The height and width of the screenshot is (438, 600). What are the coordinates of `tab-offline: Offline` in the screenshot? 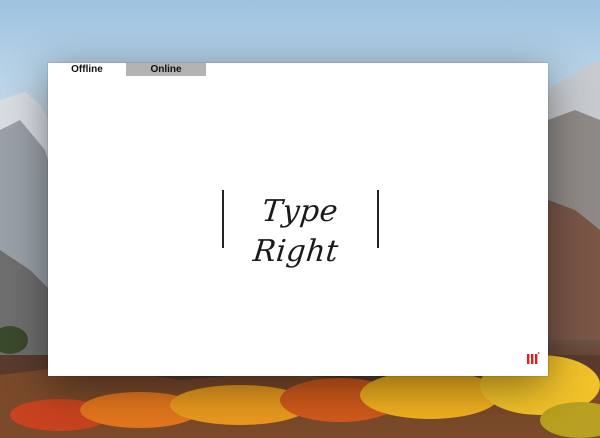 It's located at (87, 69).